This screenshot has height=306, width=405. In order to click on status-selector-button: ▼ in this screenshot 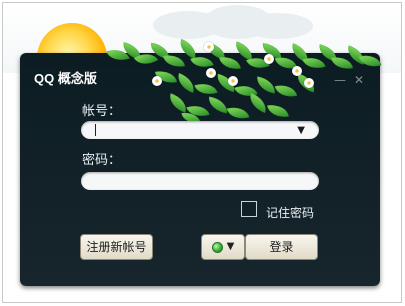, I will do `click(223, 247)`.